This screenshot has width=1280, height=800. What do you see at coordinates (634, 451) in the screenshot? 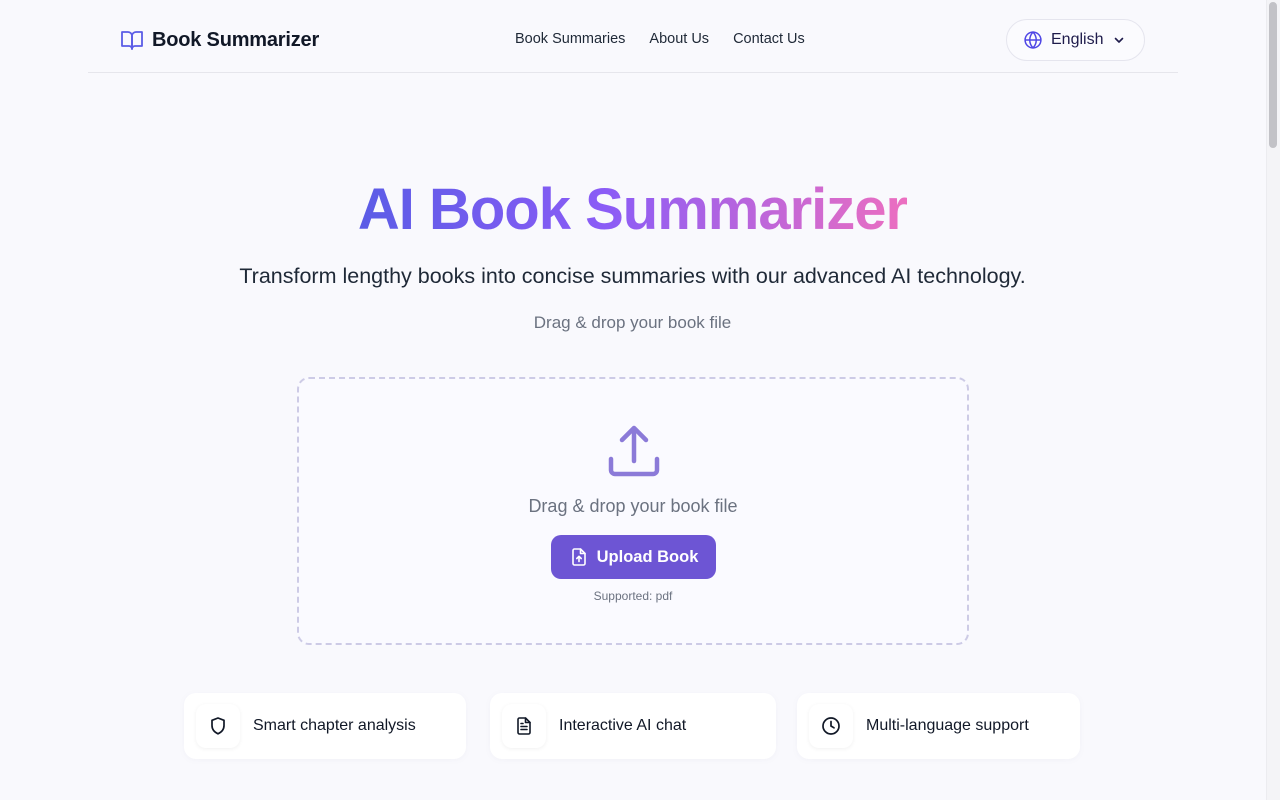
I see `upload-icon` at bounding box center [634, 451].